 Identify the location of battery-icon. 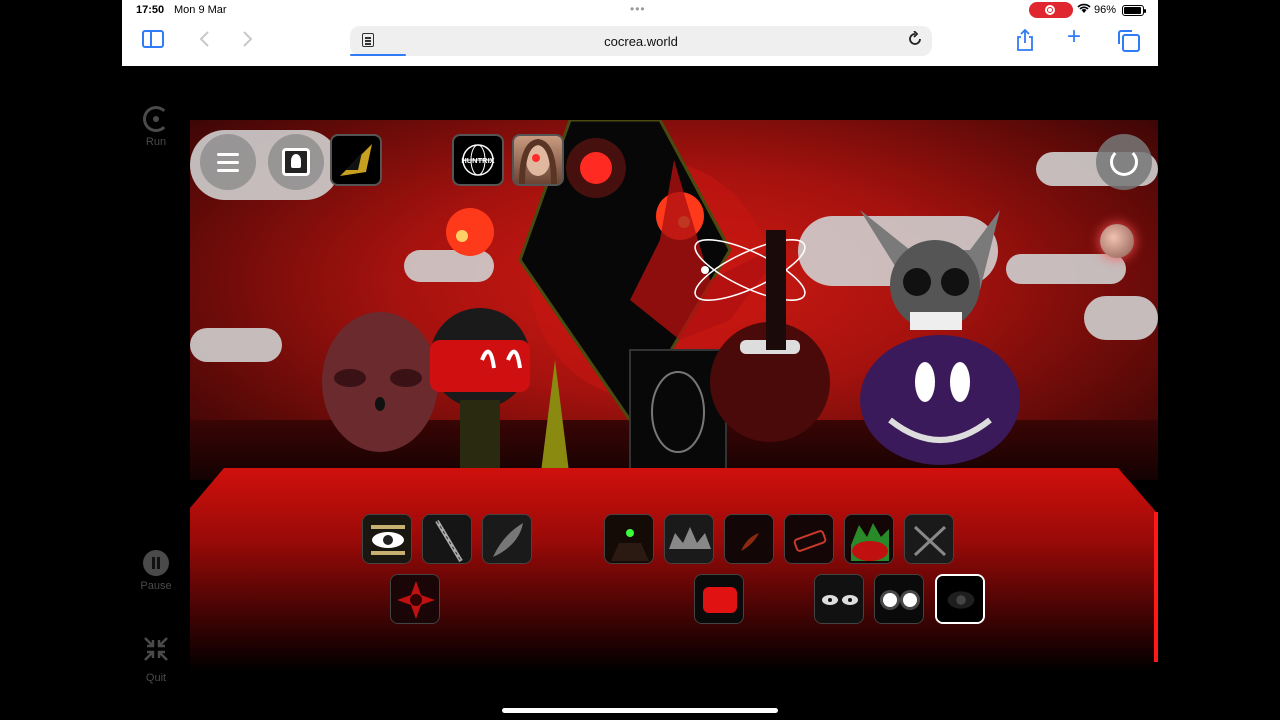
(1134, 10).